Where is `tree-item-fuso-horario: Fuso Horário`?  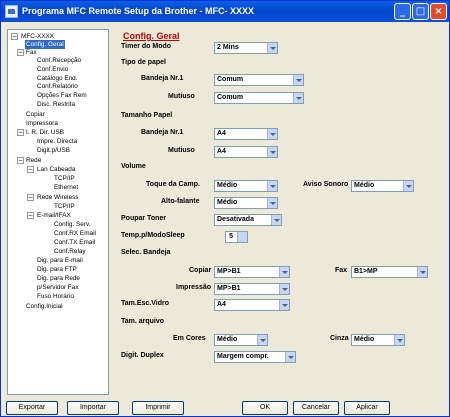
tree-item-fuso-horario: Fuso Horário is located at coordinates (55, 296).